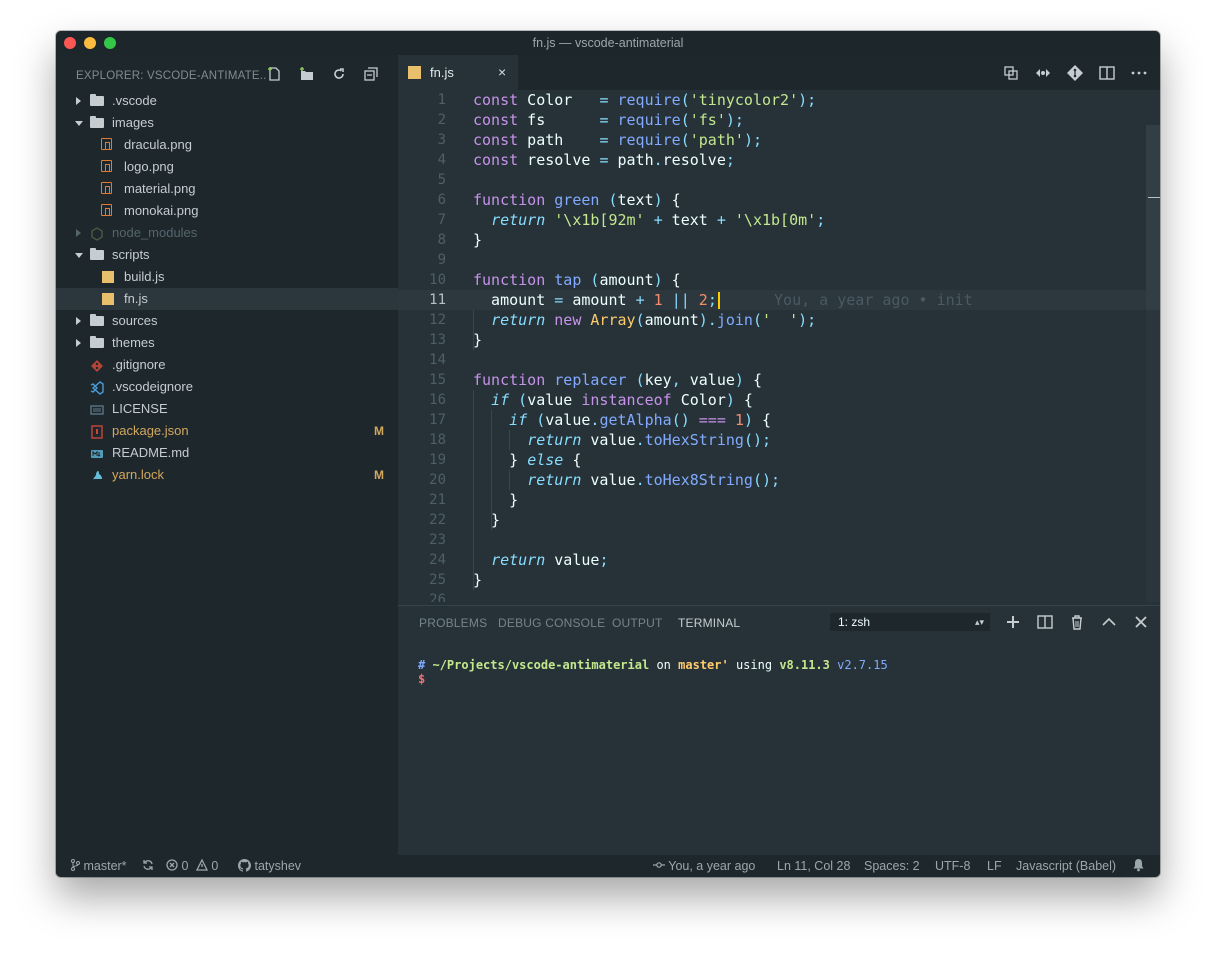  I want to click on toggle-blame-icon, so click(1043, 73).